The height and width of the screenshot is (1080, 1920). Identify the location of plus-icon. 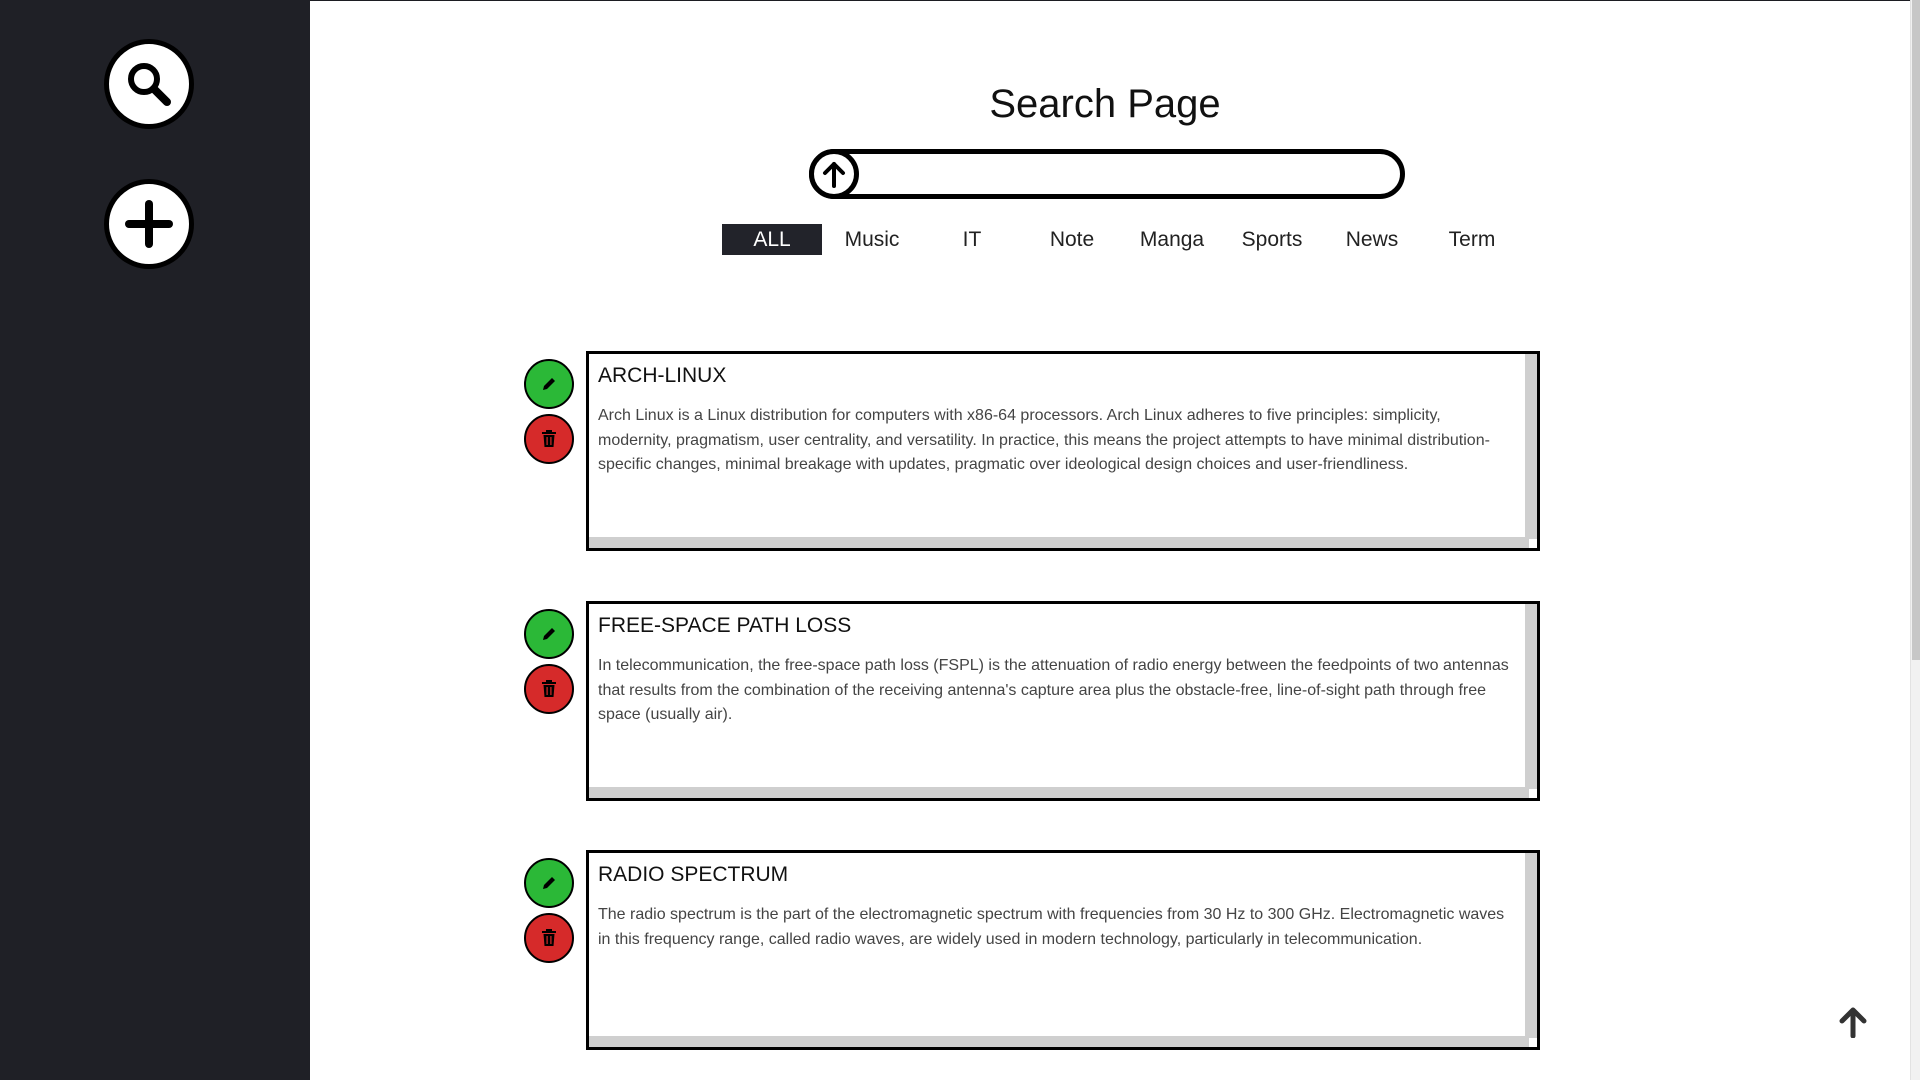
(149, 224).